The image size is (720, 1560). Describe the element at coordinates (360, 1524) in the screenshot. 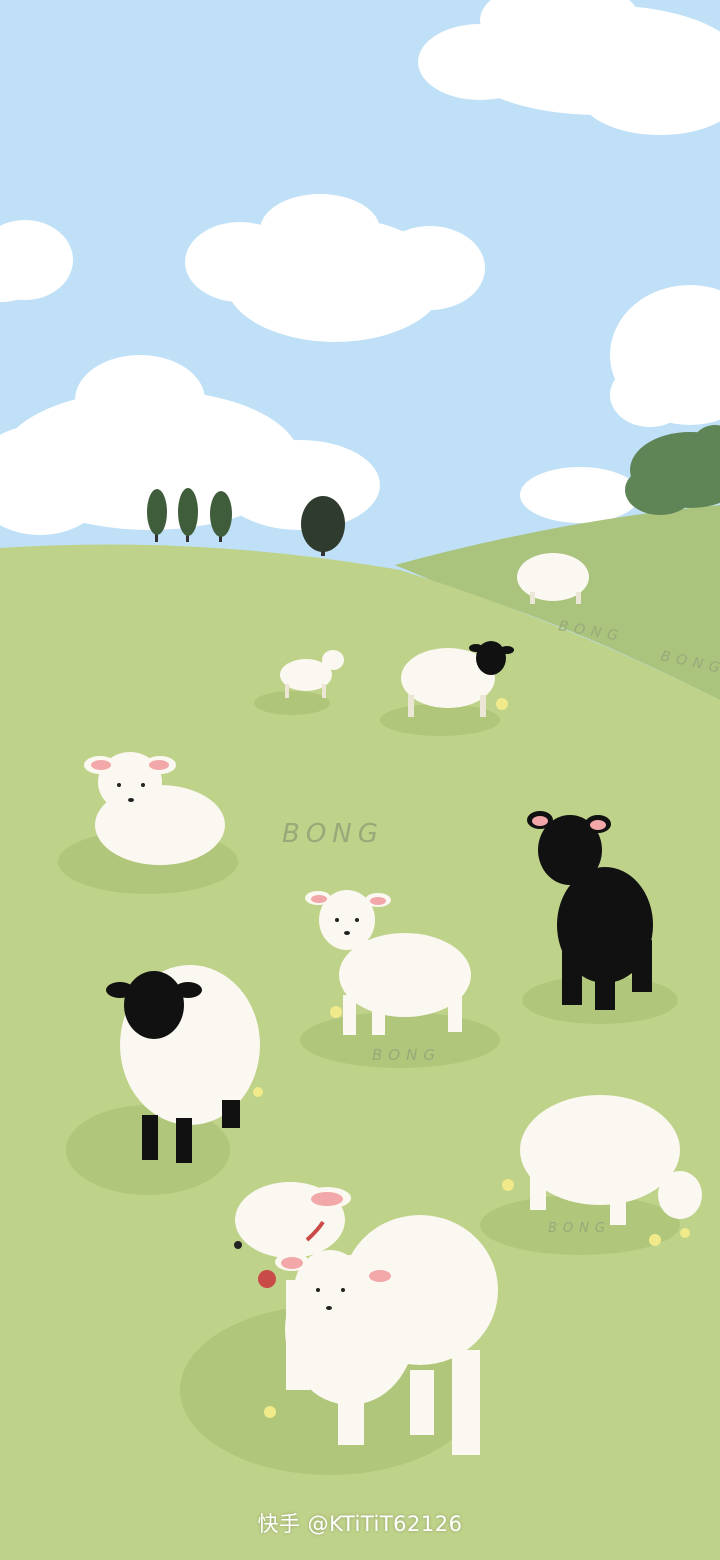

I see `watermark-text: 快手 @KTiTiT62126` at that location.